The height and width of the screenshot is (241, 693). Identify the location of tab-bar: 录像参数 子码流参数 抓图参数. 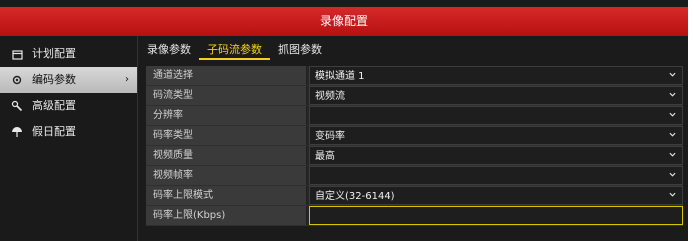
(234, 50).